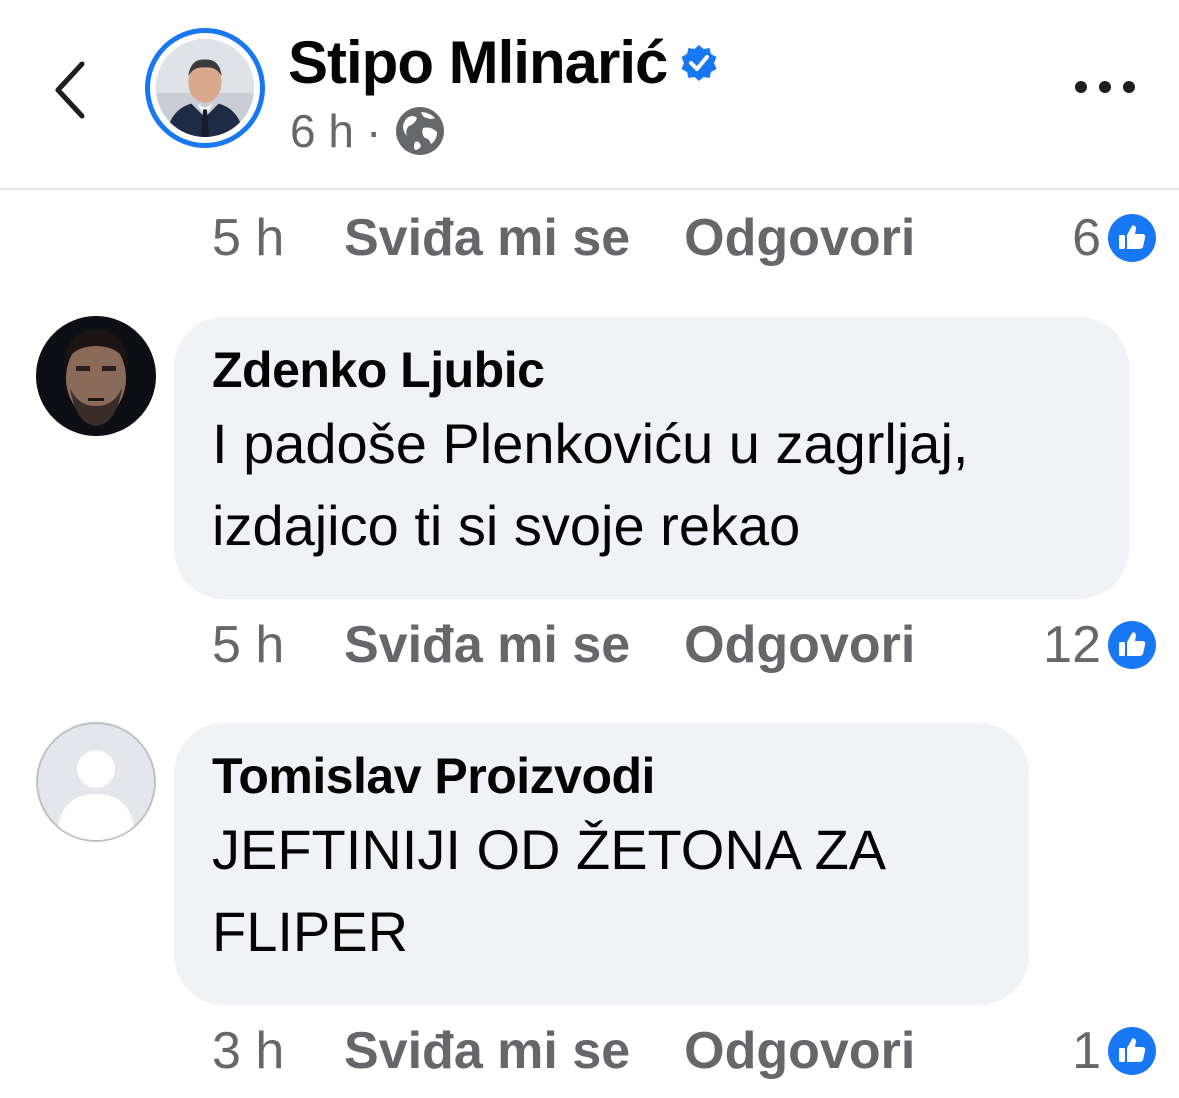 Image resolution: width=1179 pixels, height=1098 pixels. I want to click on reactions-summary: 6, so click(1114, 238).